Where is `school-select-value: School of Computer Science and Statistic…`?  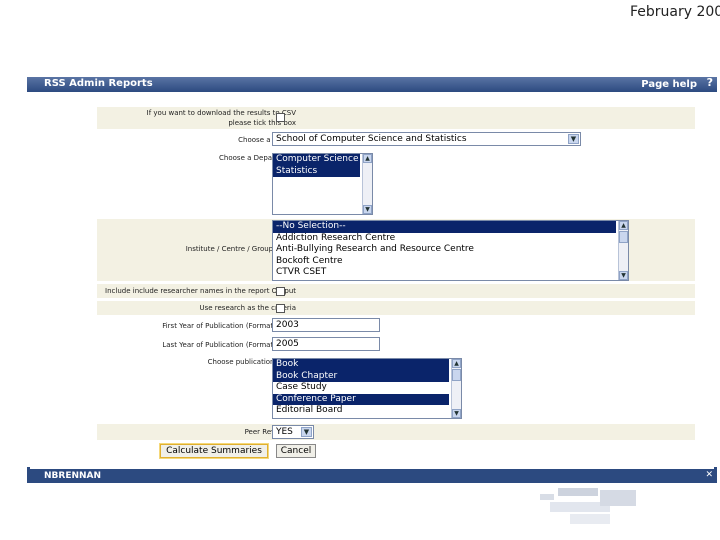 school-select-value: School of Computer Science and Statistic… is located at coordinates (371, 139).